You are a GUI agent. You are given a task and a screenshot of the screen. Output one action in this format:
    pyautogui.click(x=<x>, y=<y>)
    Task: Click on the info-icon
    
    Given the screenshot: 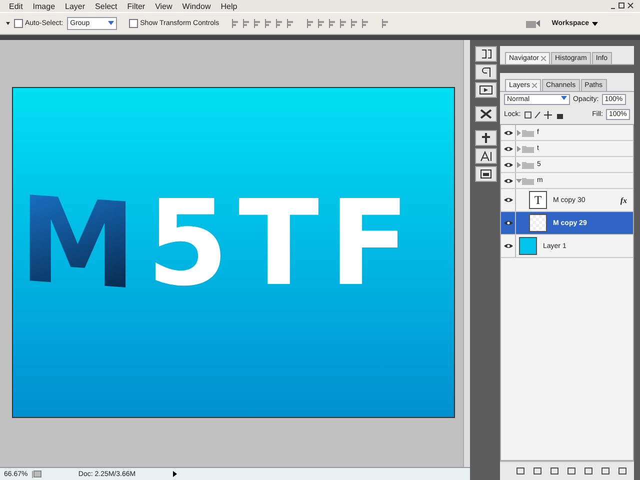 What is the action you would take?
    pyautogui.click(x=38, y=474)
    